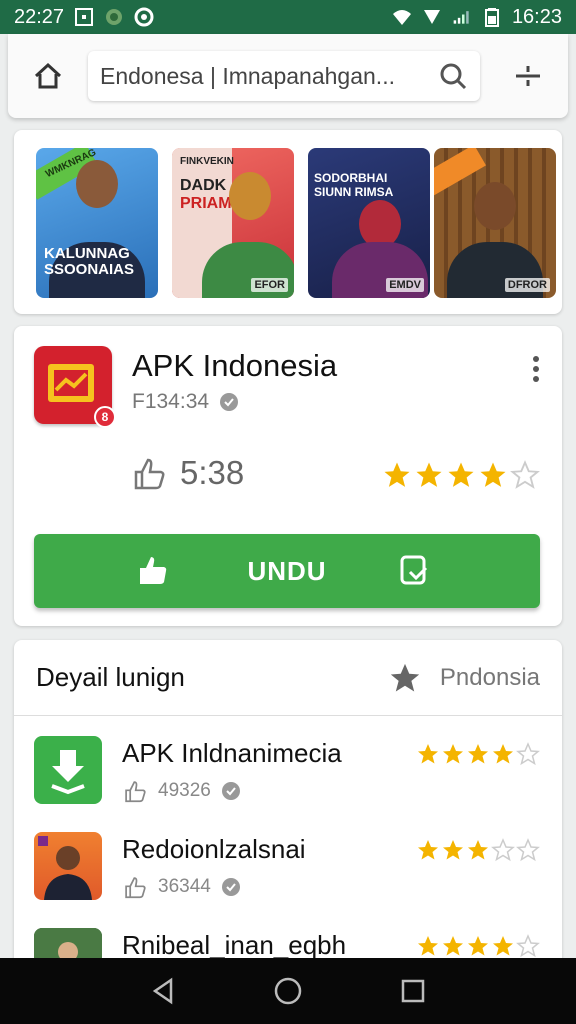  Describe the element at coordinates (235, 365) in the screenshot. I see `app-title: APK Indonesia` at that location.